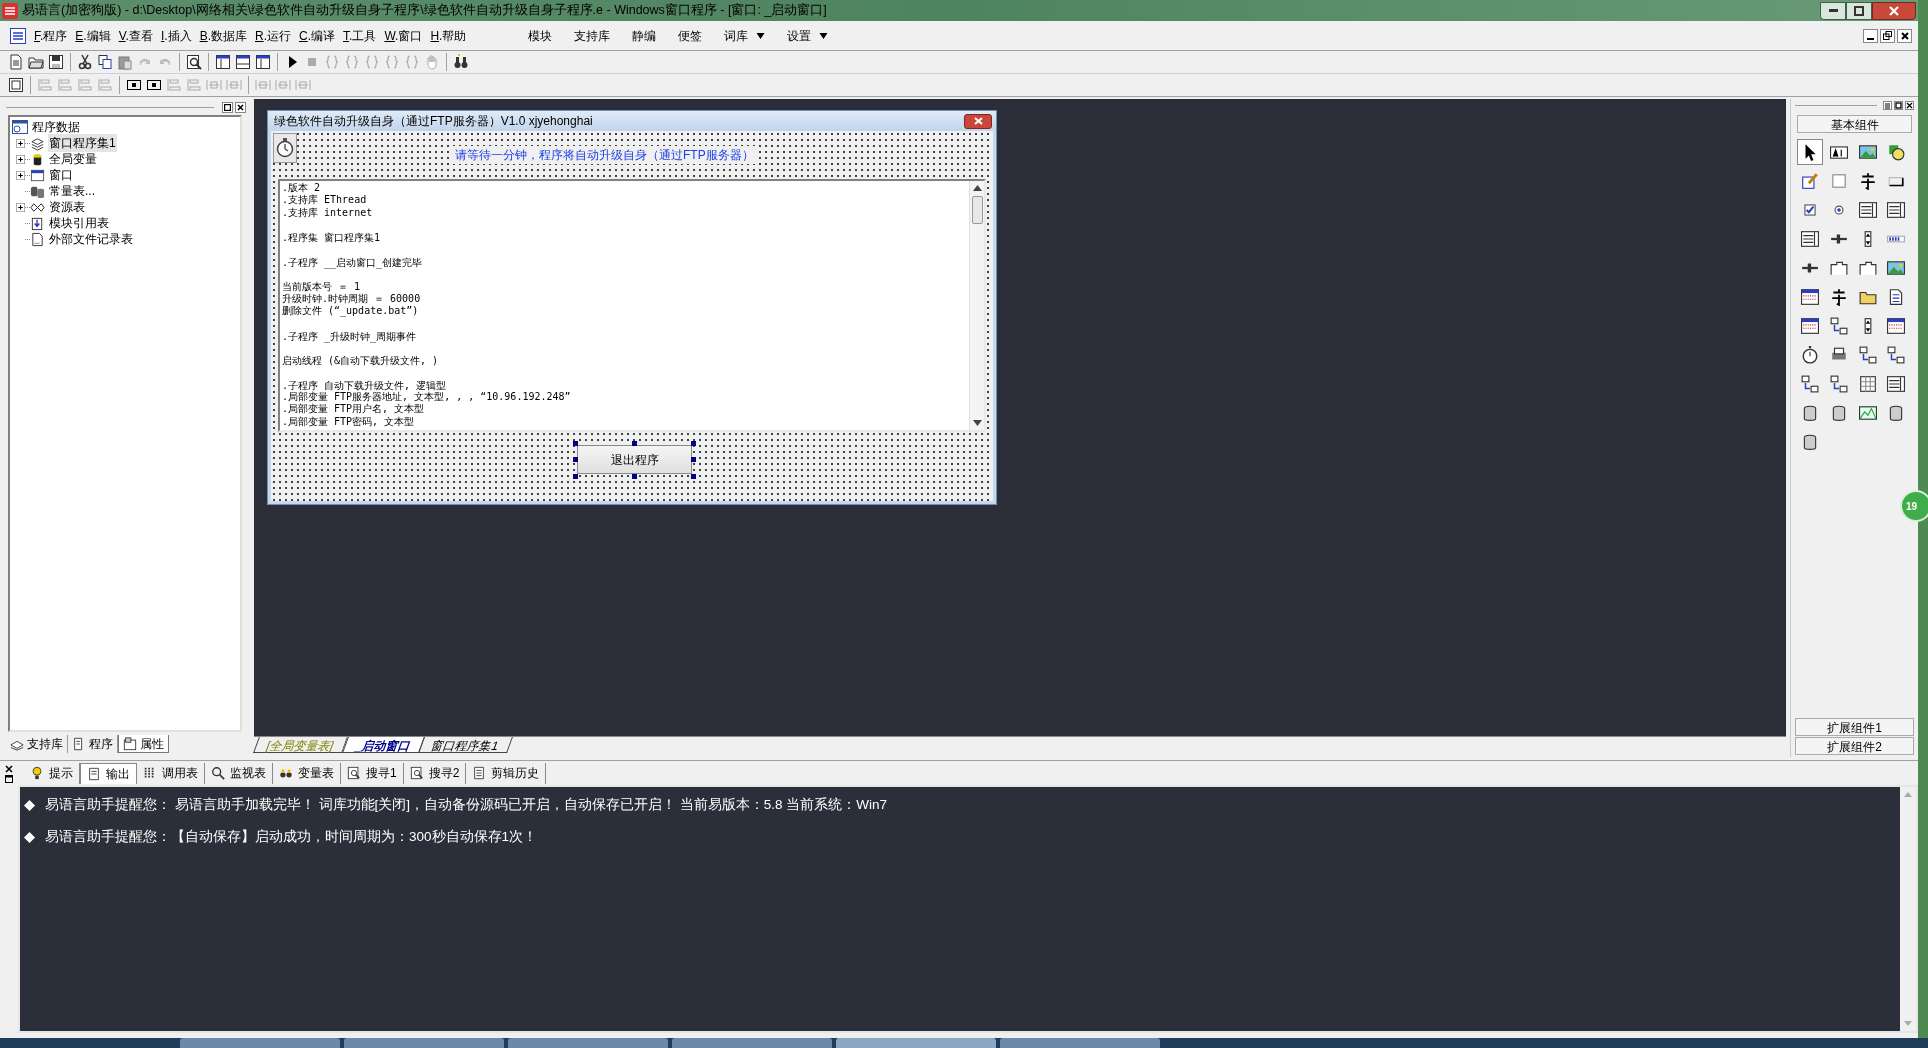 The height and width of the screenshot is (1048, 1928). What do you see at coordinates (61, 175) in the screenshot?
I see `tree-item: 窗口` at bounding box center [61, 175].